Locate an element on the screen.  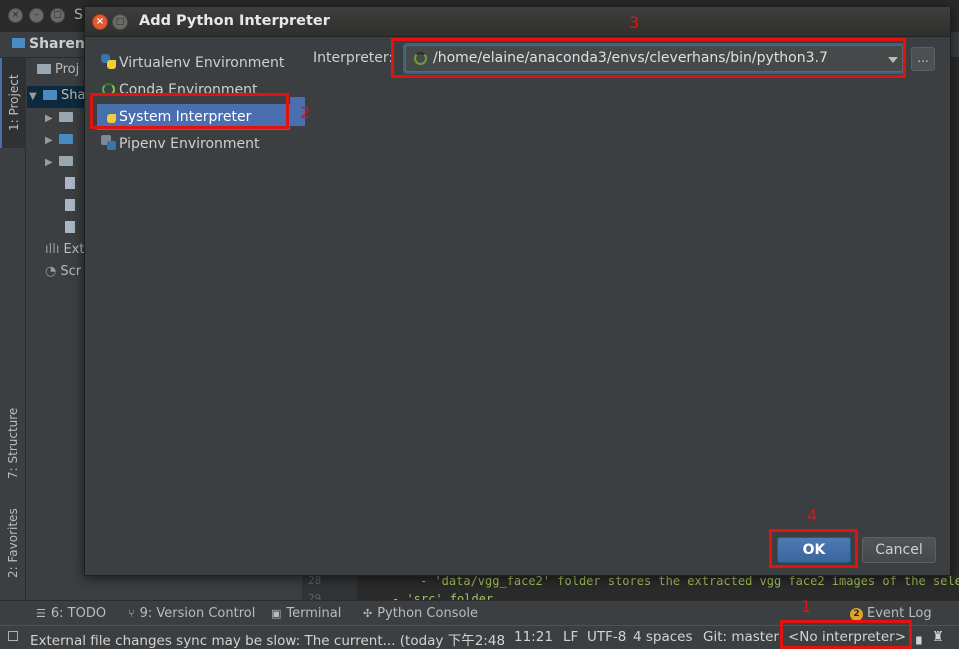
version-control-icon: ⑂ is located at coordinates (131, 613).